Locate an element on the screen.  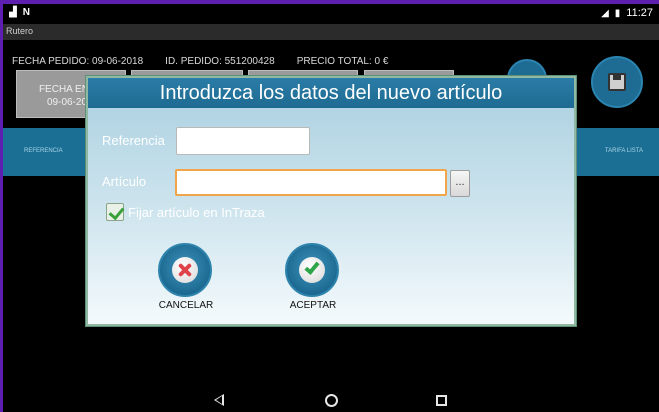
cancel-button is located at coordinates (185, 270).